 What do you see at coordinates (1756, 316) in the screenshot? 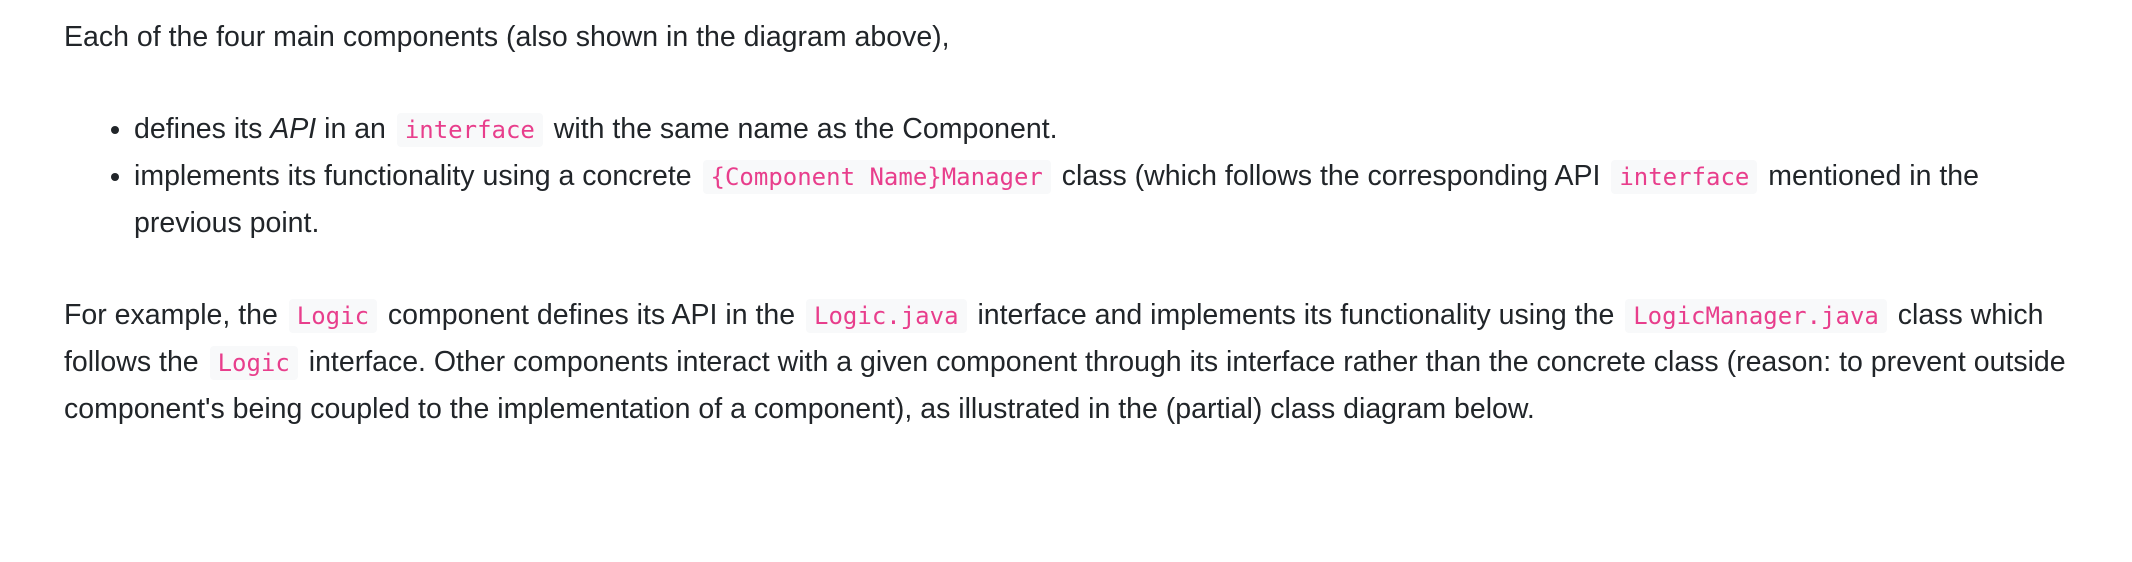
I see `inline-code: LogicManager.java` at bounding box center [1756, 316].